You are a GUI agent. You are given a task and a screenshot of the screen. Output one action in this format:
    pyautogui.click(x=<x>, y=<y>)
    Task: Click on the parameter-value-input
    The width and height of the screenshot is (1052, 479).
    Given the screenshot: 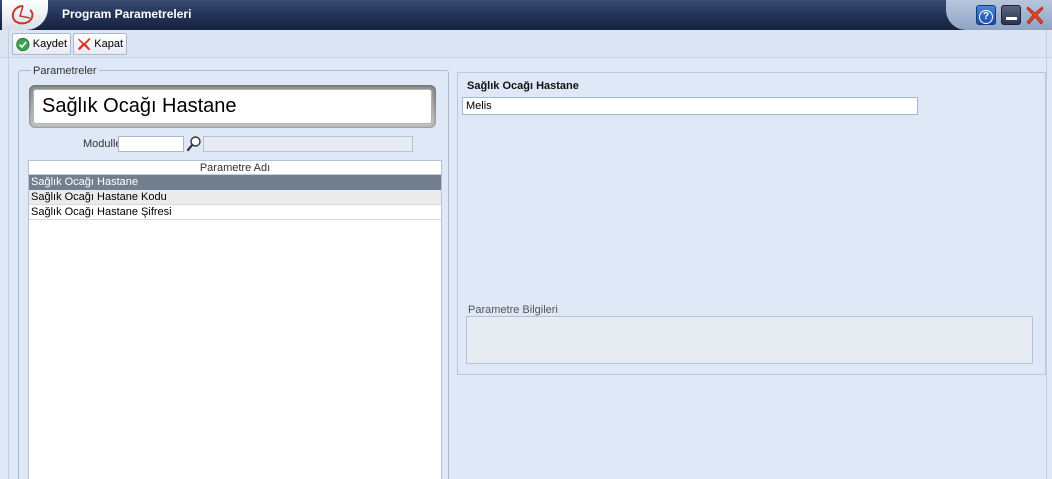 What is the action you would take?
    pyautogui.click(x=690, y=106)
    